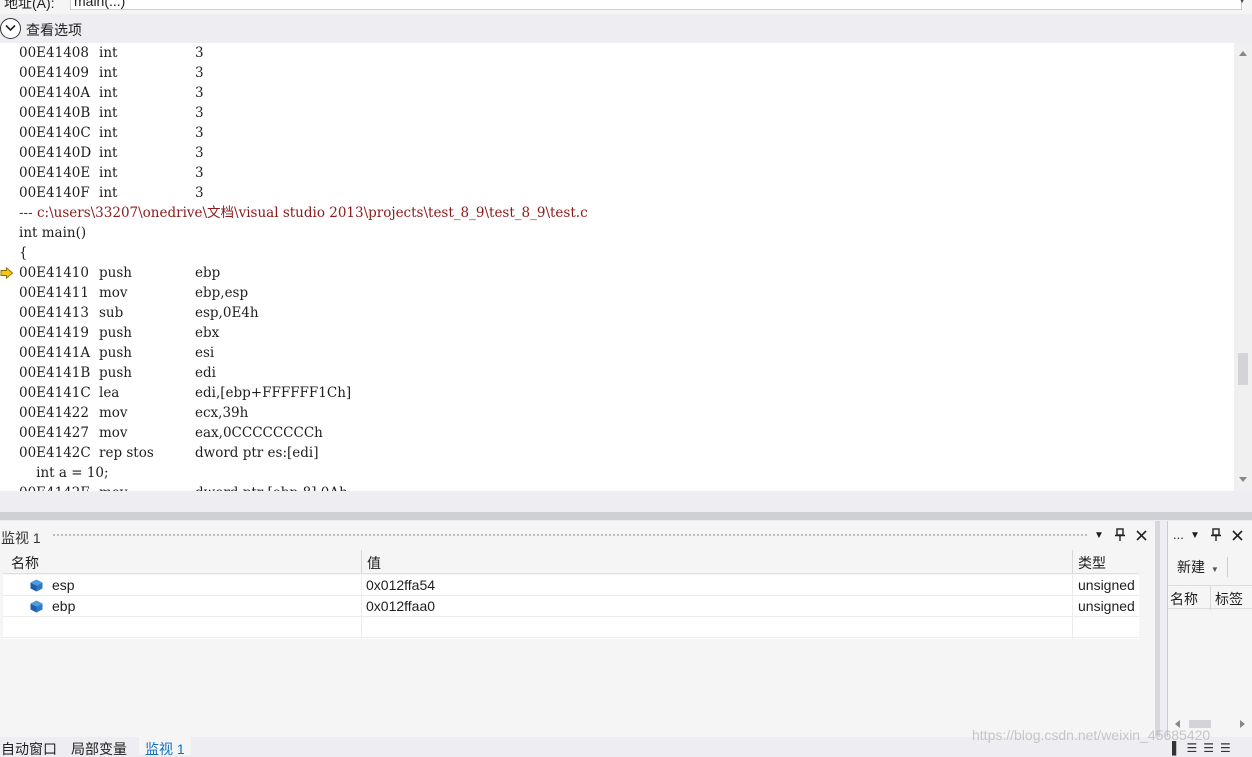 The image size is (1252, 757). What do you see at coordinates (273, 393) in the screenshot?
I see `instruction-operands: edi,[ebp+FFFFFF1Ch]` at bounding box center [273, 393].